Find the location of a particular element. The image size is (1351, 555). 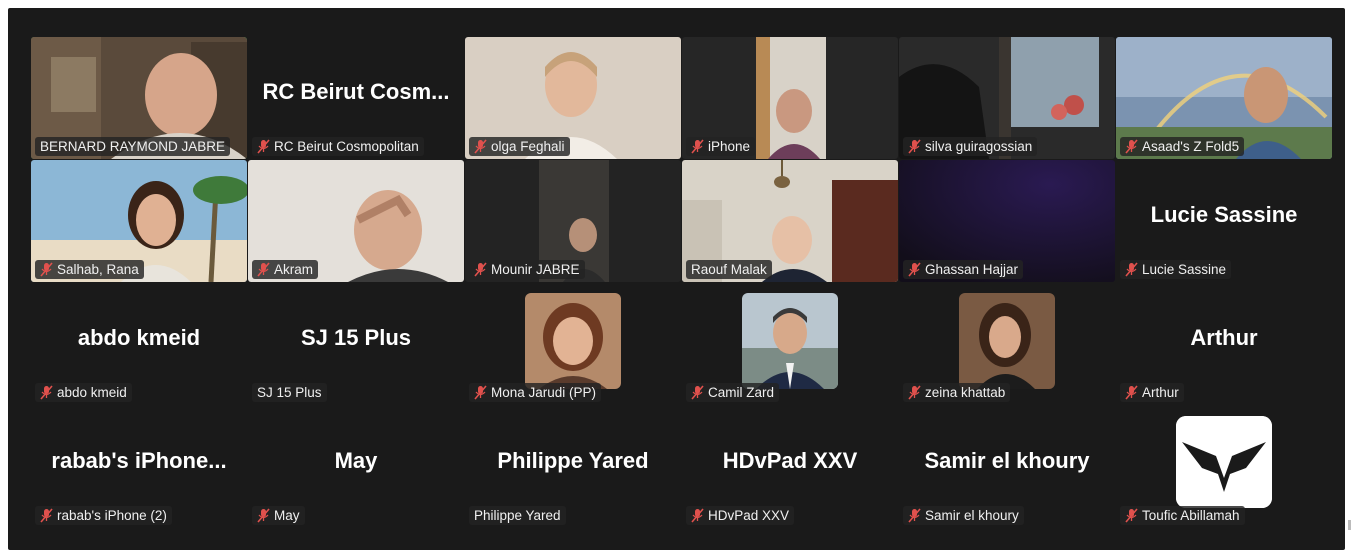

participant-name-label: Mounir JABRE is located at coordinates (527, 269).